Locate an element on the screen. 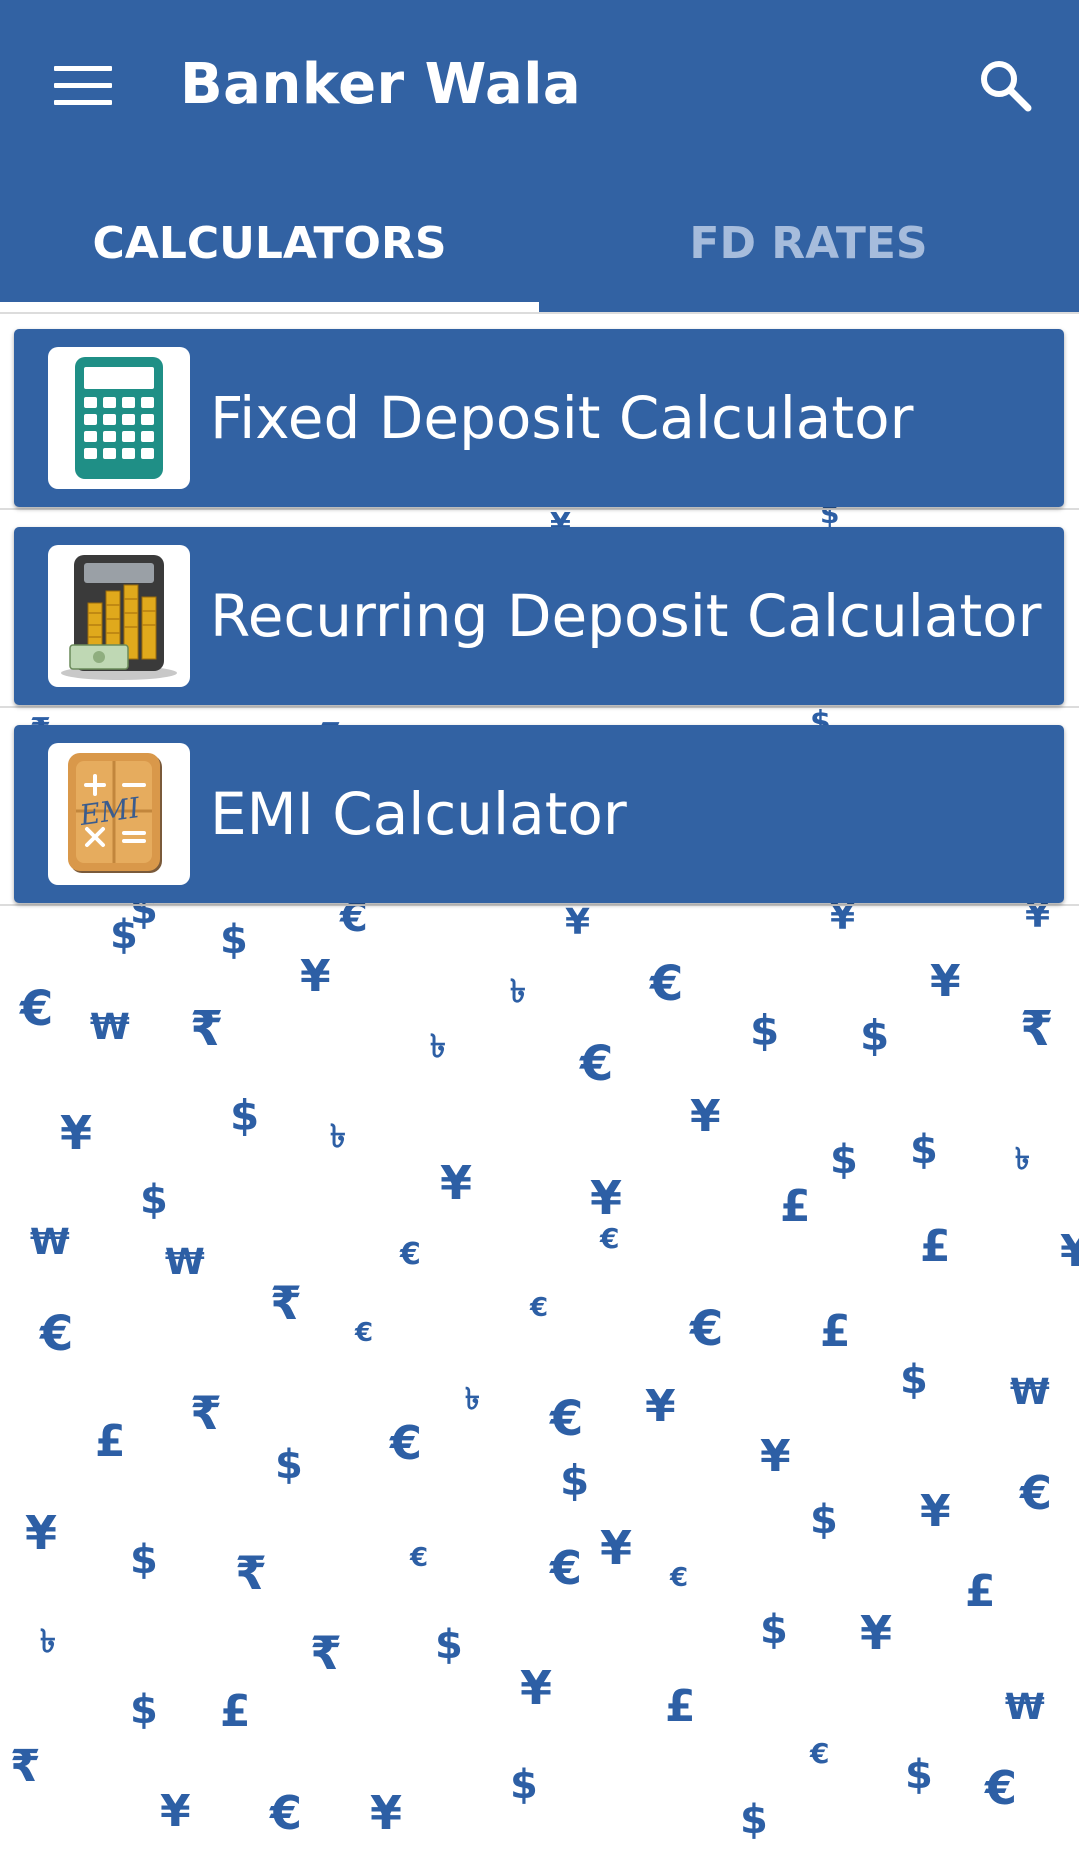 This screenshot has height=1849, width=1079. coins-calculator-icon is located at coordinates (119, 616).